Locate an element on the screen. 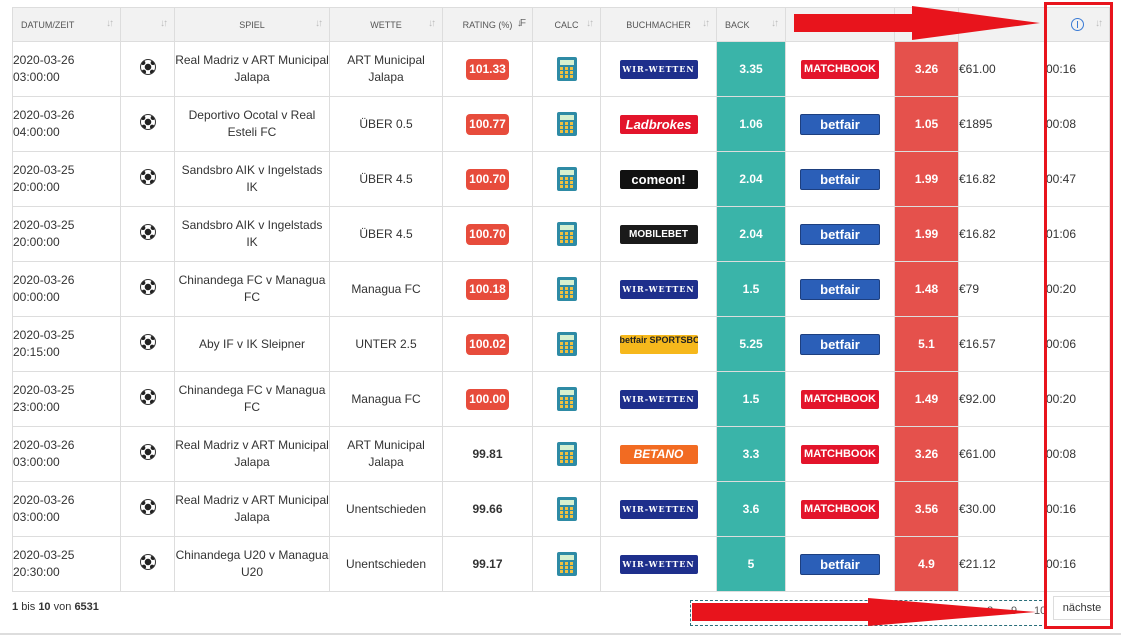 This screenshot has width=1121, height=637. event-cell: Deportivo Ocotal v Real Esteli FC is located at coordinates (252, 124).